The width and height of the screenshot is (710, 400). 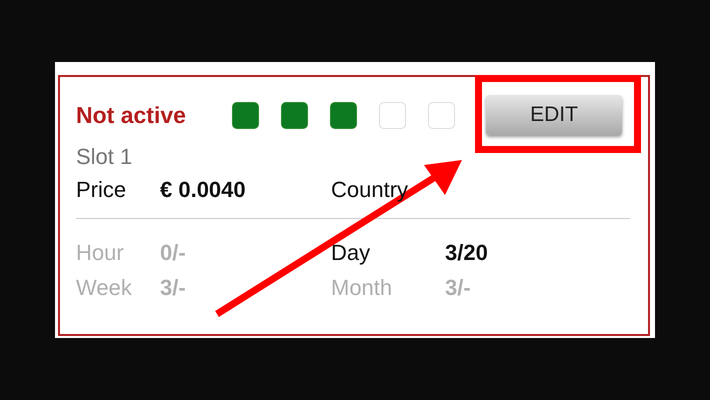 What do you see at coordinates (203, 190) in the screenshot?
I see `price-value: € 0.0040` at bounding box center [203, 190].